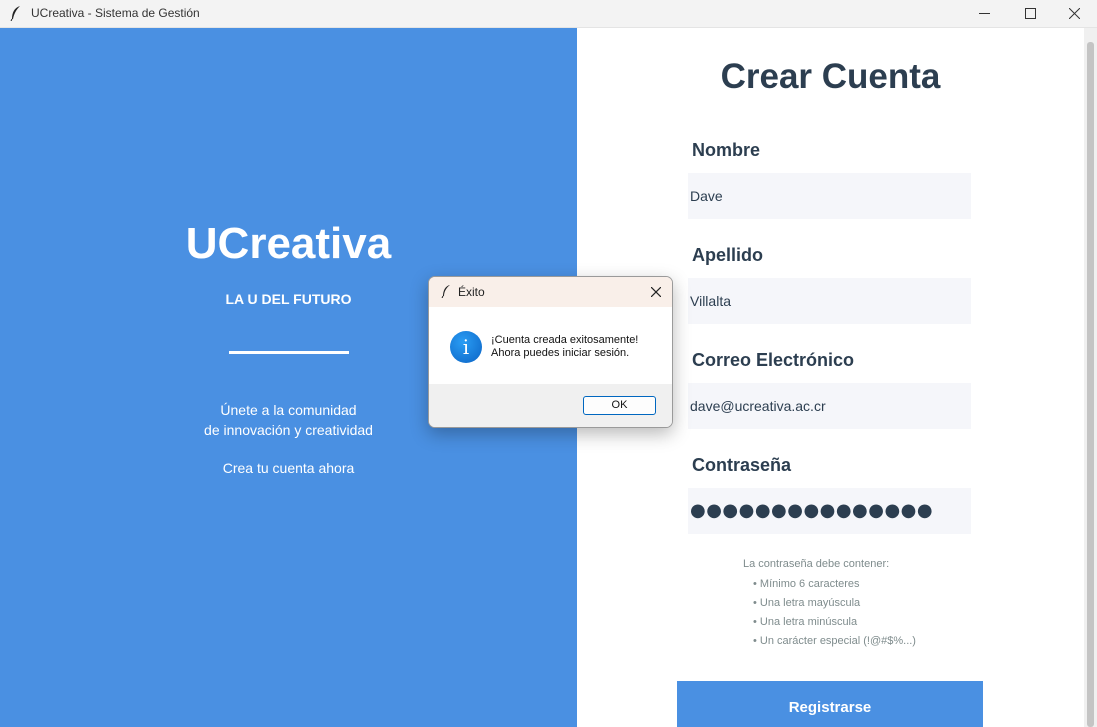 This screenshot has height=727, width=1097. Describe the element at coordinates (812, 510) in the screenshot. I see `password-masked-value: ●●●●●●●●●●●●●●●` at that location.